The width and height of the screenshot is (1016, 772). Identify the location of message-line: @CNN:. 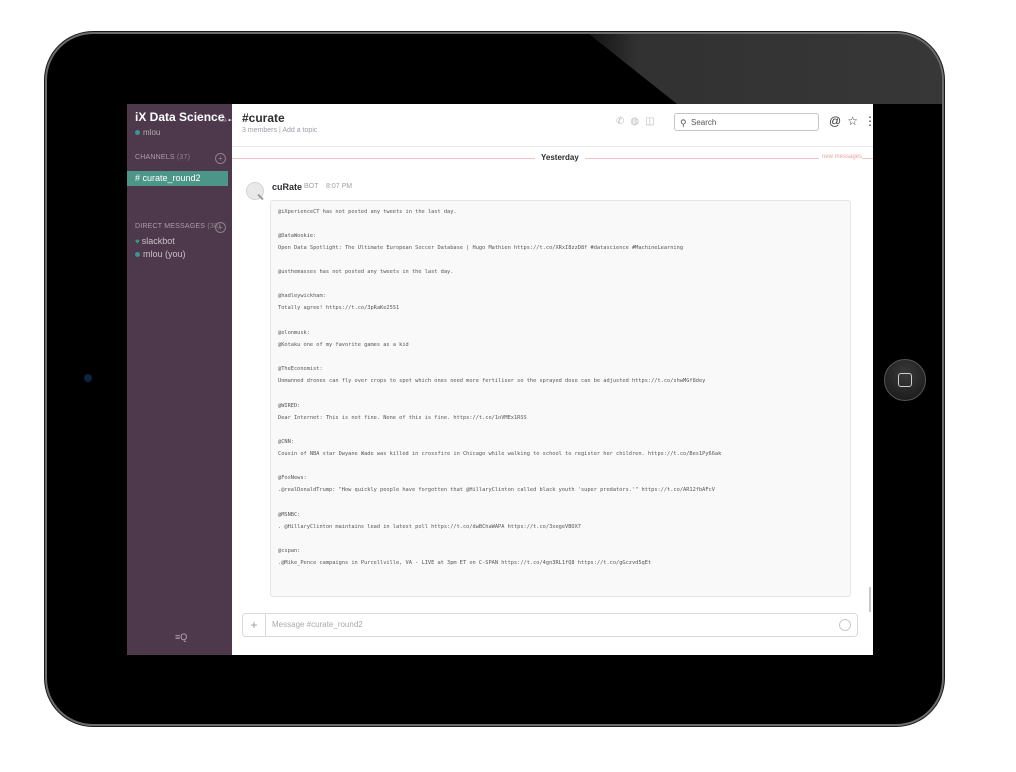
(286, 442).